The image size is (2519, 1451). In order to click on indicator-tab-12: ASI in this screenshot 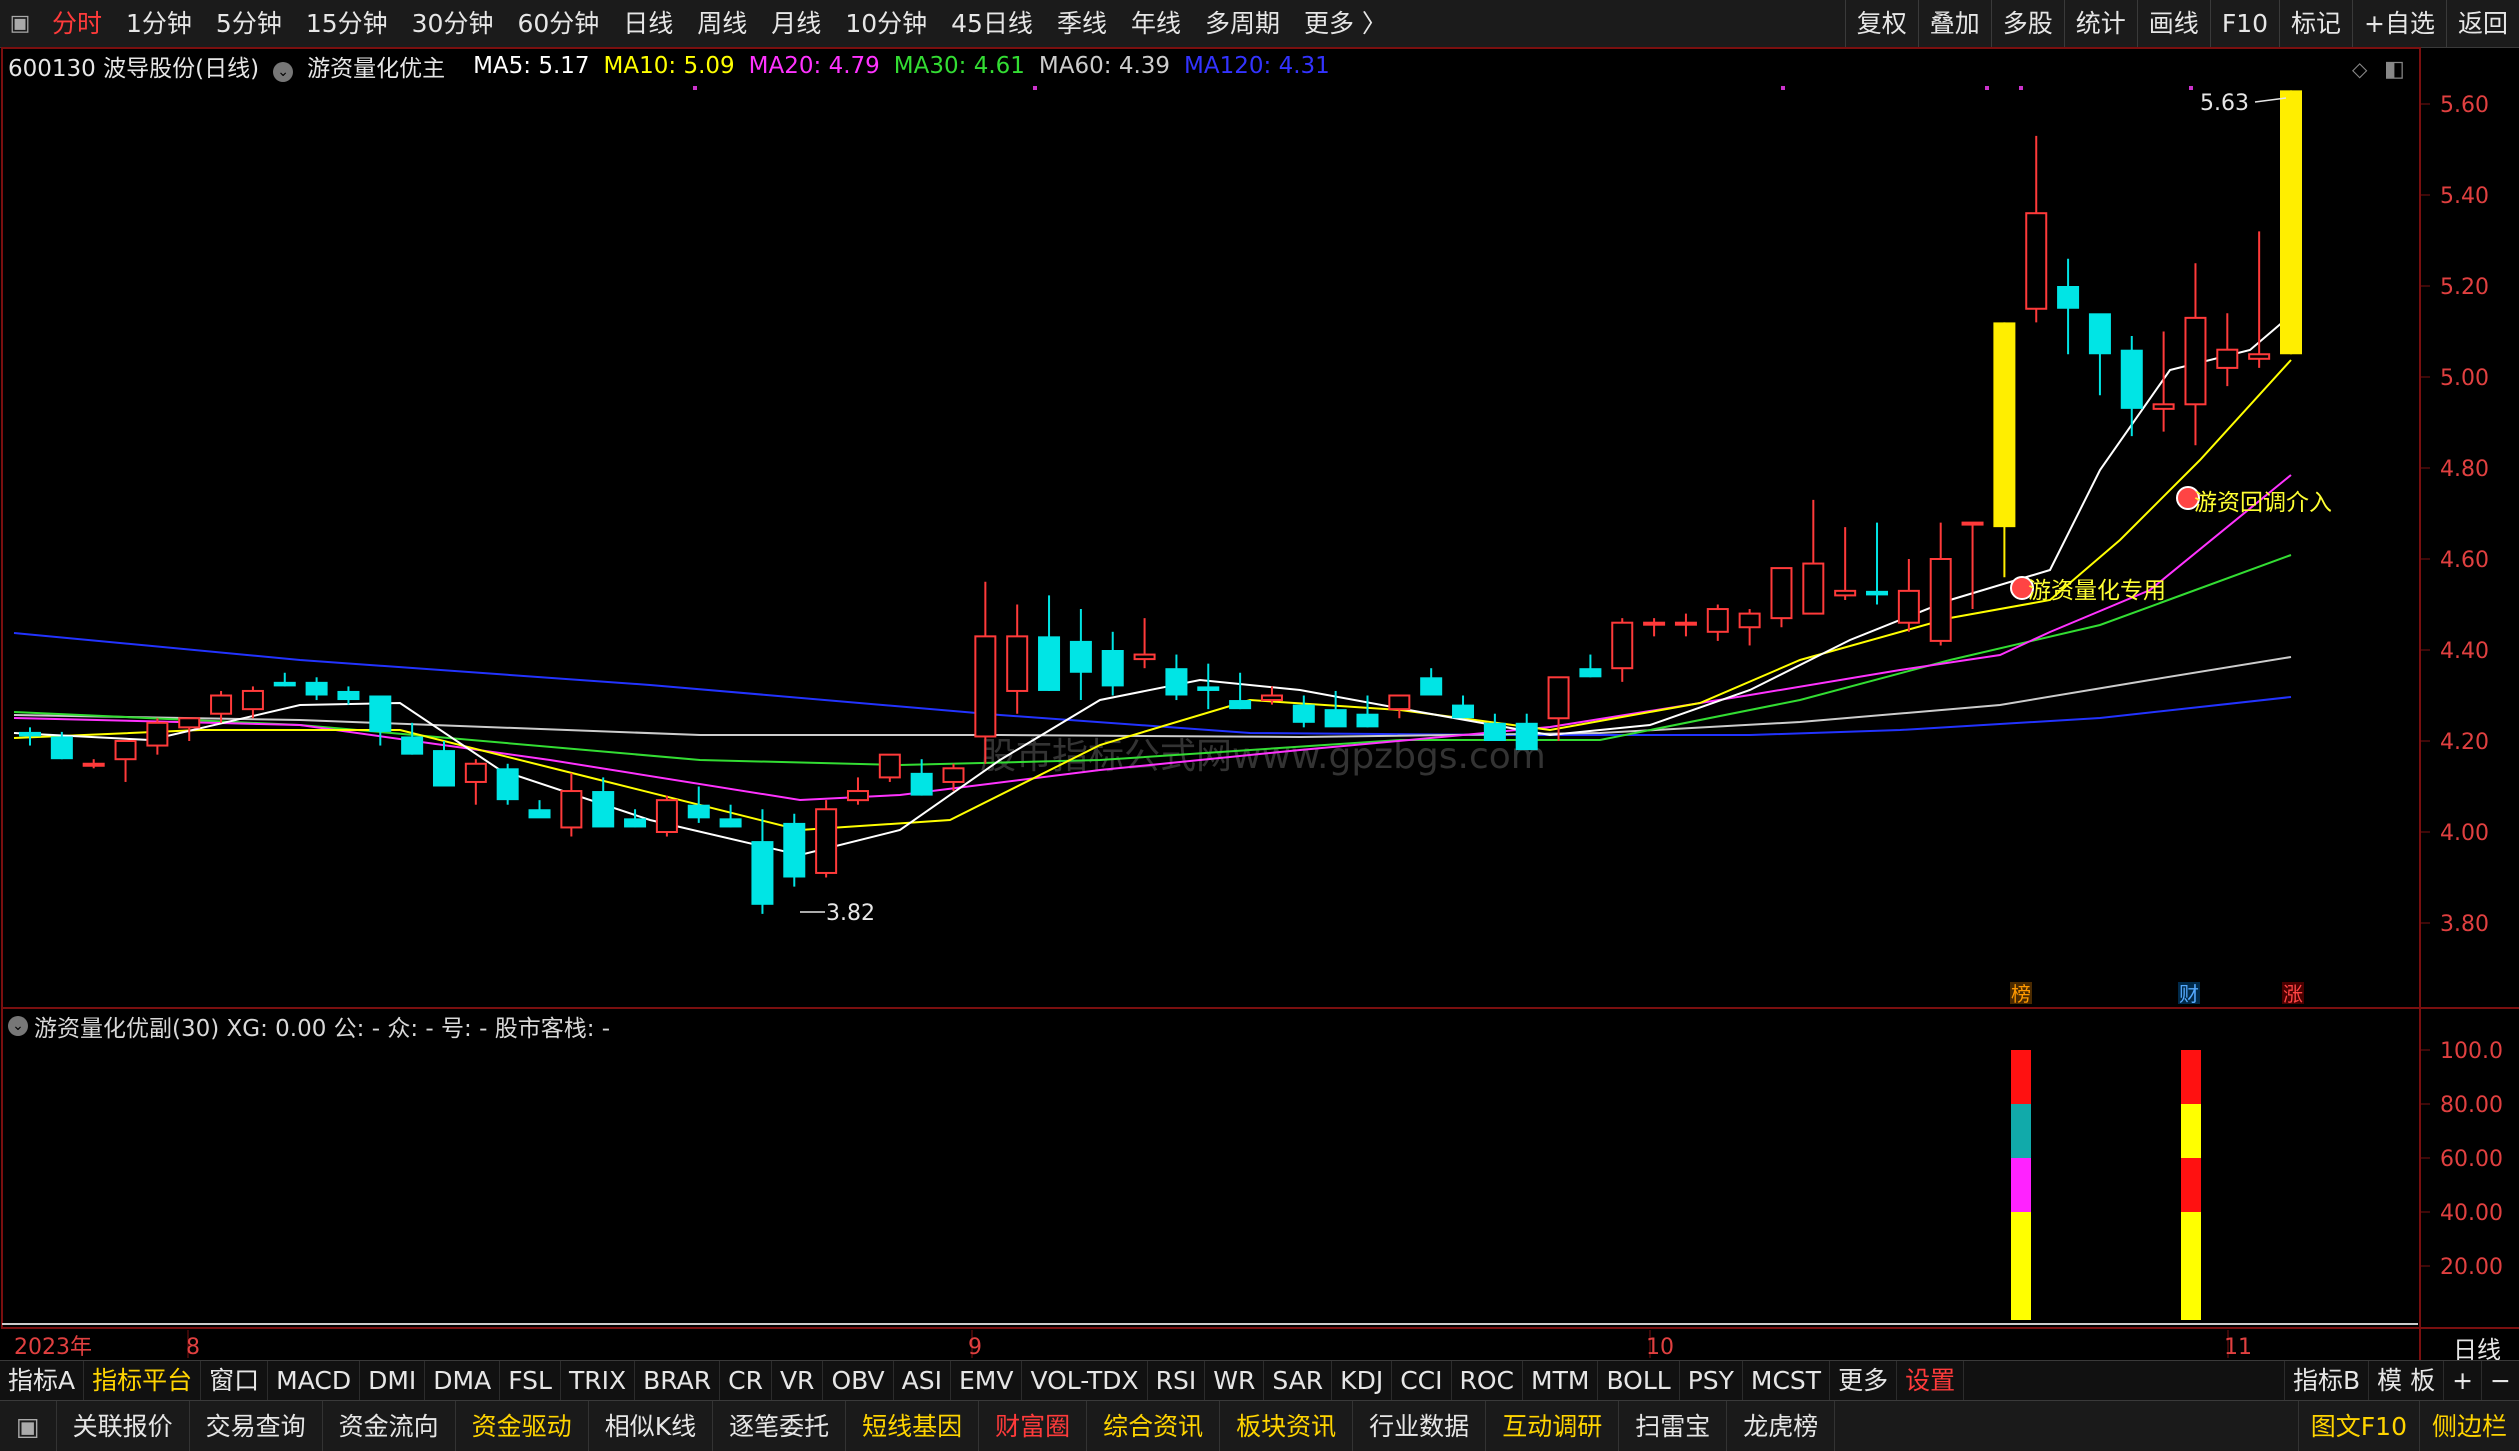, I will do `click(922, 1380)`.